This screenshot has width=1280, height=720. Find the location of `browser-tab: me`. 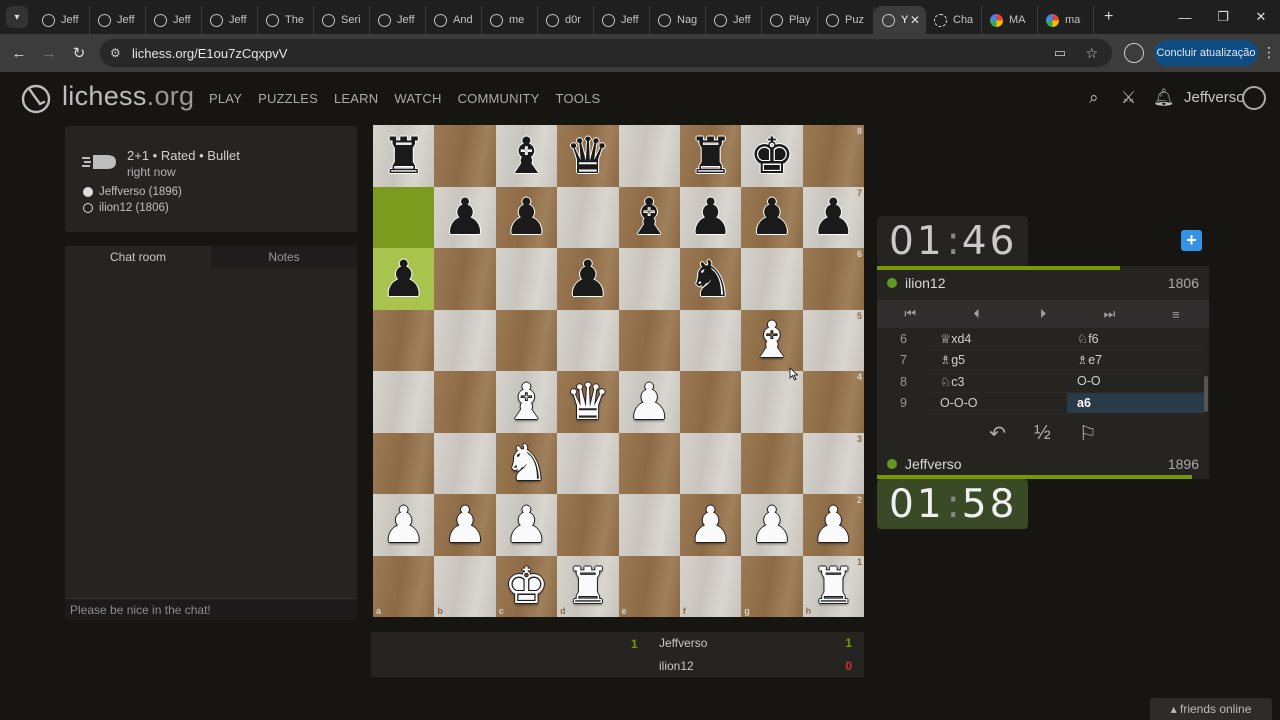

browser-tab: me is located at coordinates (510, 20).